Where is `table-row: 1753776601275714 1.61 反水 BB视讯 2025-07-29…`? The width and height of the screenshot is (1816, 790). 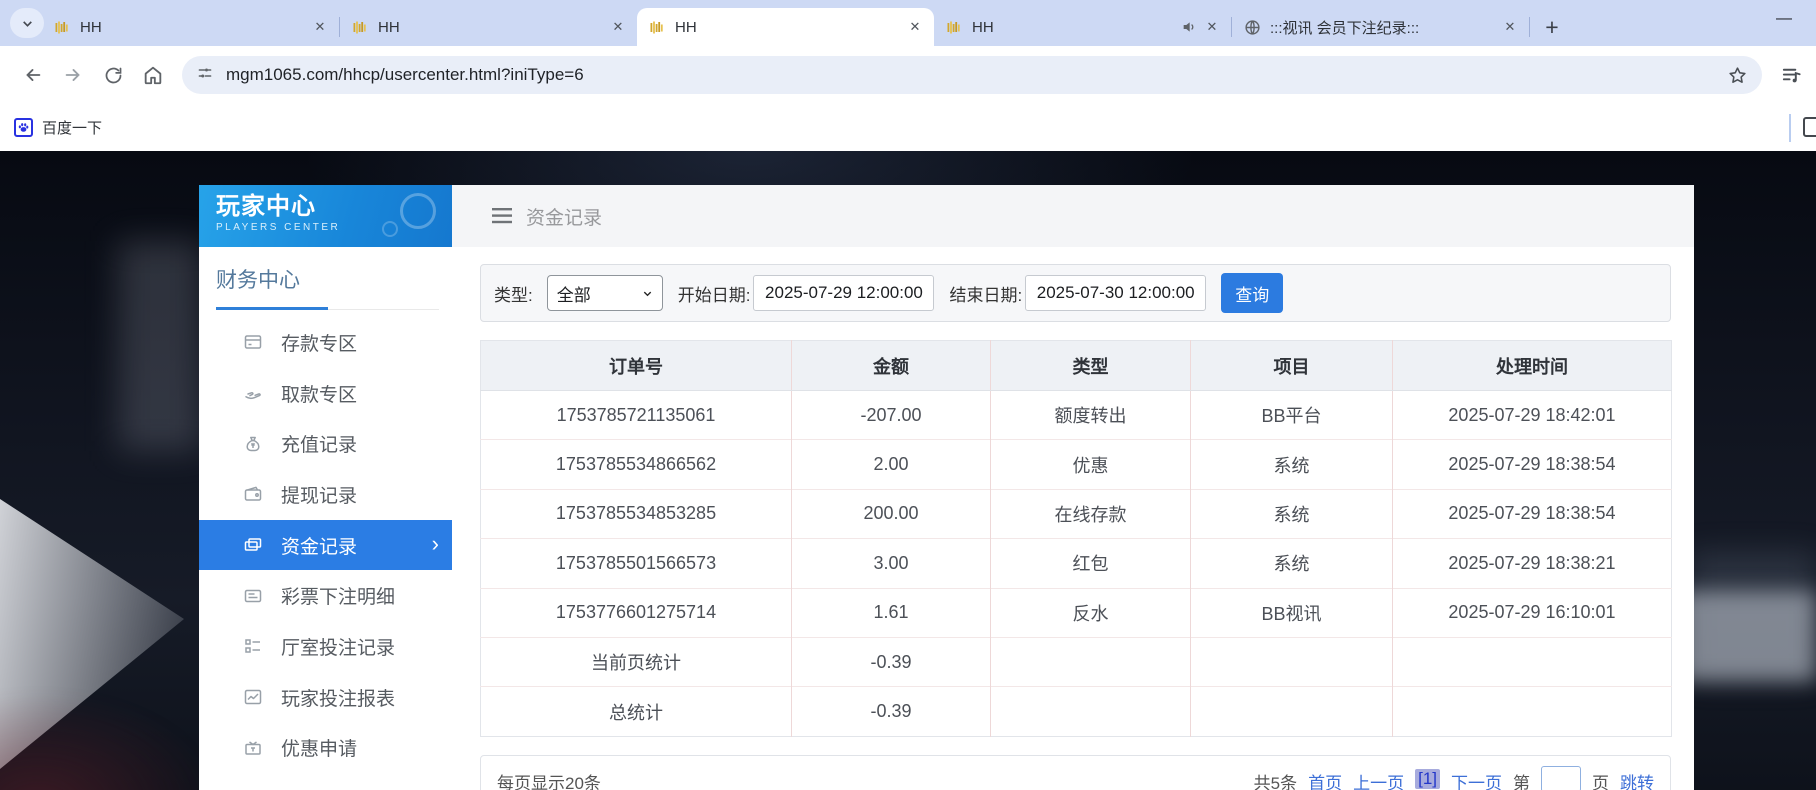 table-row: 1753776601275714 1.61 反水 BB视讯 2025-07-29… is located at coordinates (1076, 612).